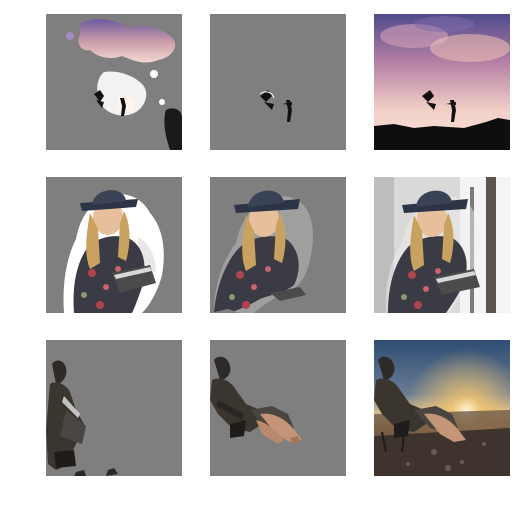 The height and width of the screenshot is (510, 520). I want to click on row3-masked-subject-panel, so click(114, 408).